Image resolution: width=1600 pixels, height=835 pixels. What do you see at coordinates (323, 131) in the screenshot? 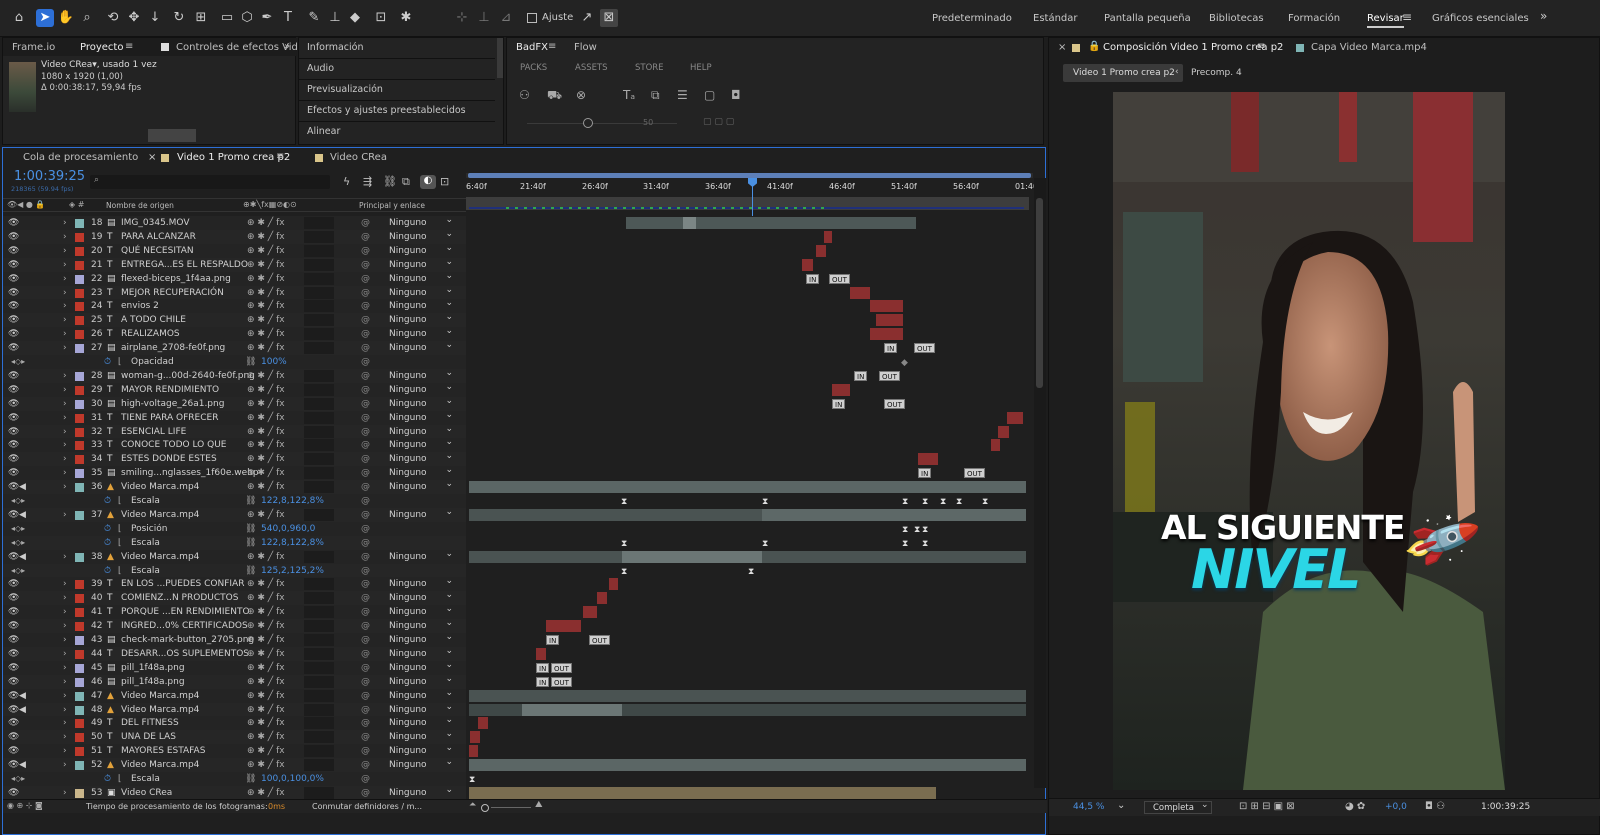
I see `info-panel-item-4: Alinear` at bounding box center [323, 131].